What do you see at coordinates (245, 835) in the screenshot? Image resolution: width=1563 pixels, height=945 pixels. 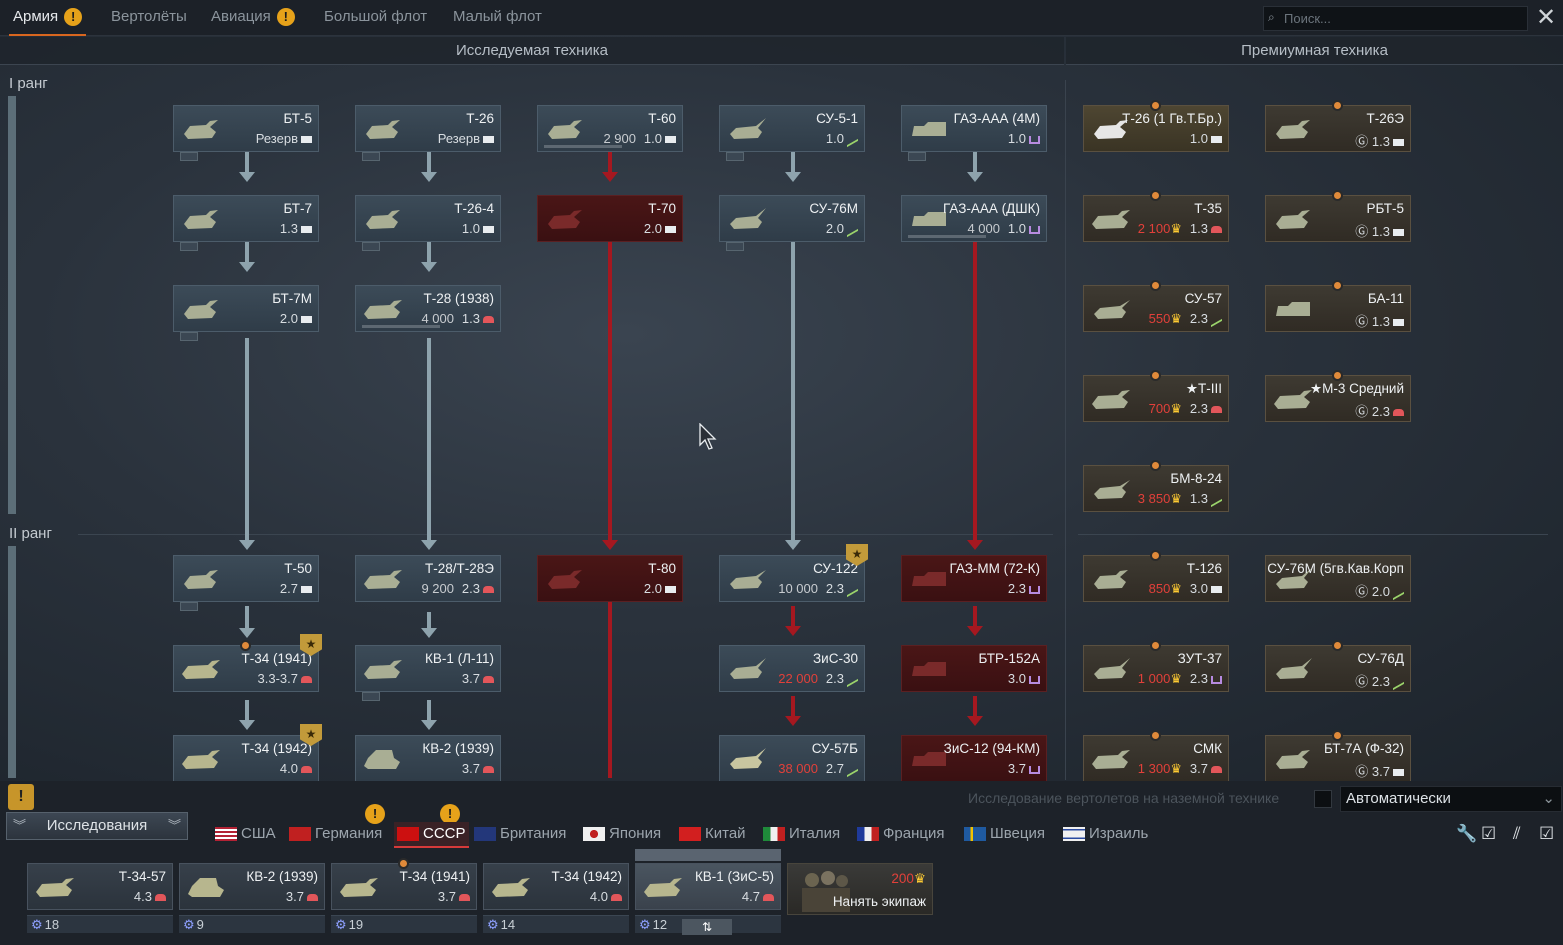 I see `nation-tab-usa: США` at bounding box center [245, 835].